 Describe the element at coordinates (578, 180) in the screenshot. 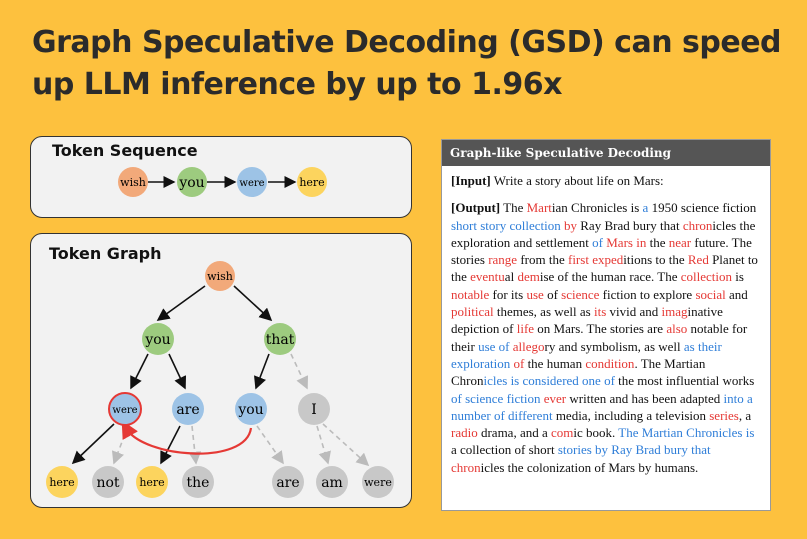

I see `input-text: Write a story about life on Mars:` at that location.